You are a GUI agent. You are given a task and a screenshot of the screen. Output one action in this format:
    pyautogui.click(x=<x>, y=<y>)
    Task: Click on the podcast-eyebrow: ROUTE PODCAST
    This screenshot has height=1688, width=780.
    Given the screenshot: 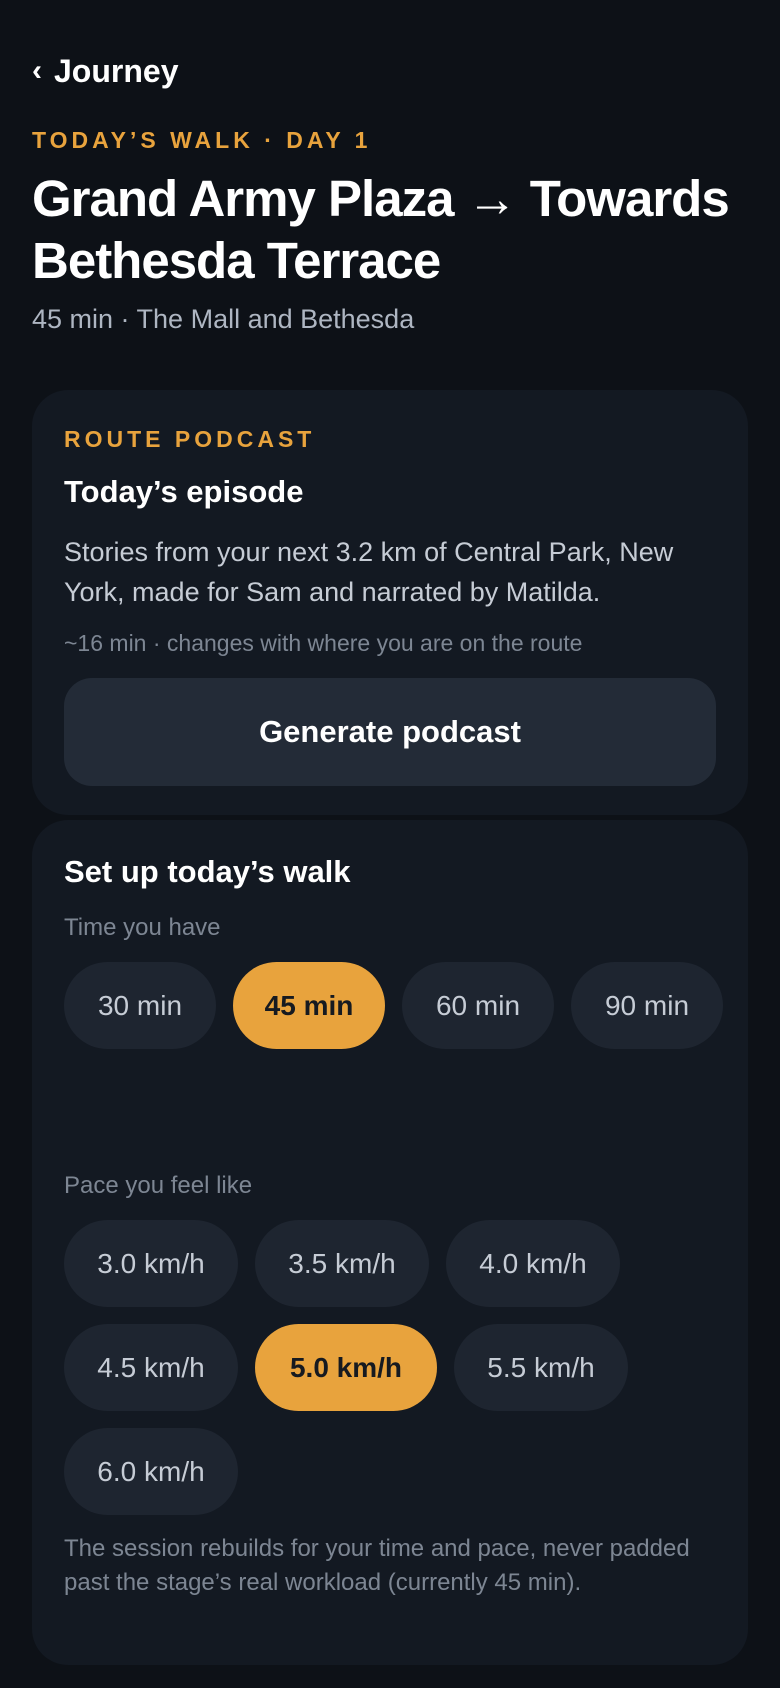 What is the action you would take?
    pyautogui.click(x=190, y=439)
    